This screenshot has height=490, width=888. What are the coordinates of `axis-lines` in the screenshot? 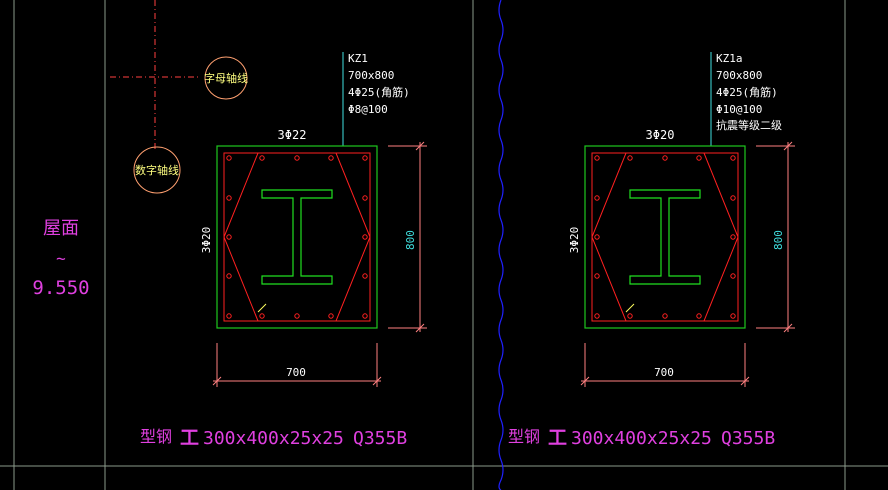 It's located at (155, 75).